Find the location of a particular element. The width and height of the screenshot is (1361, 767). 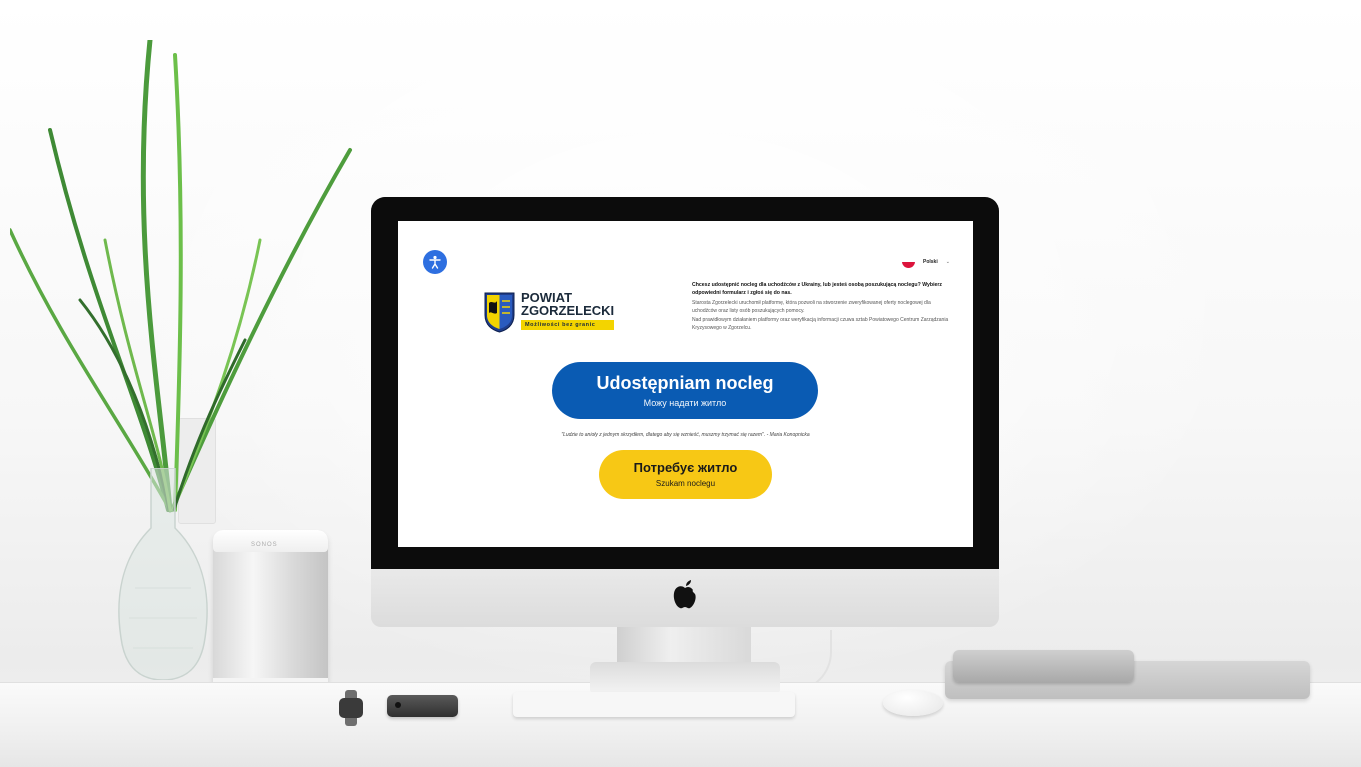

need-accommodation-button: Потребує житло Szukam noclegu is located at coordinates (685, 474).